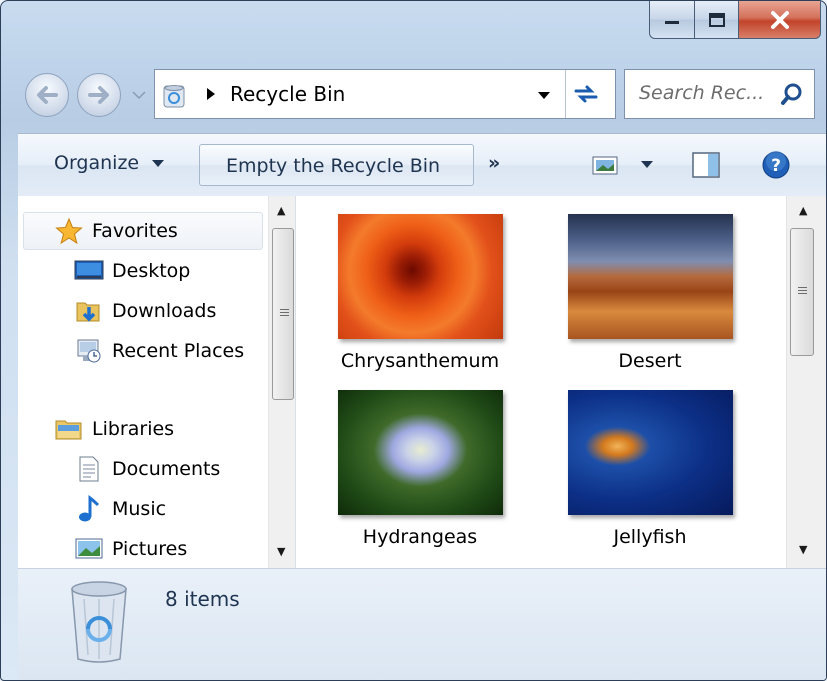 The width and height of the screenshot is (827, 681). I want to click on star-icon, so click(69, 231).